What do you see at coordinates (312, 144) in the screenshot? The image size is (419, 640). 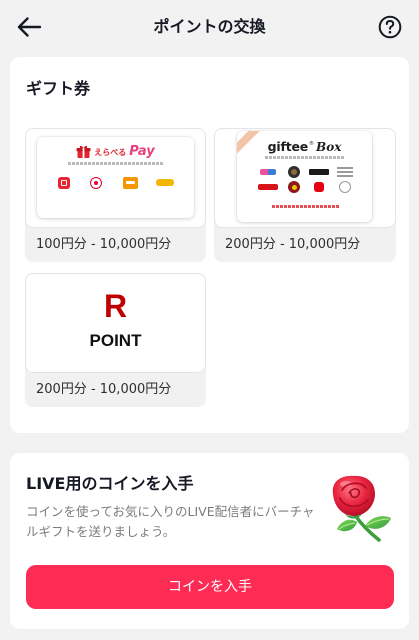 I see `registered-mark: ®` at bounding box center [312, 144].